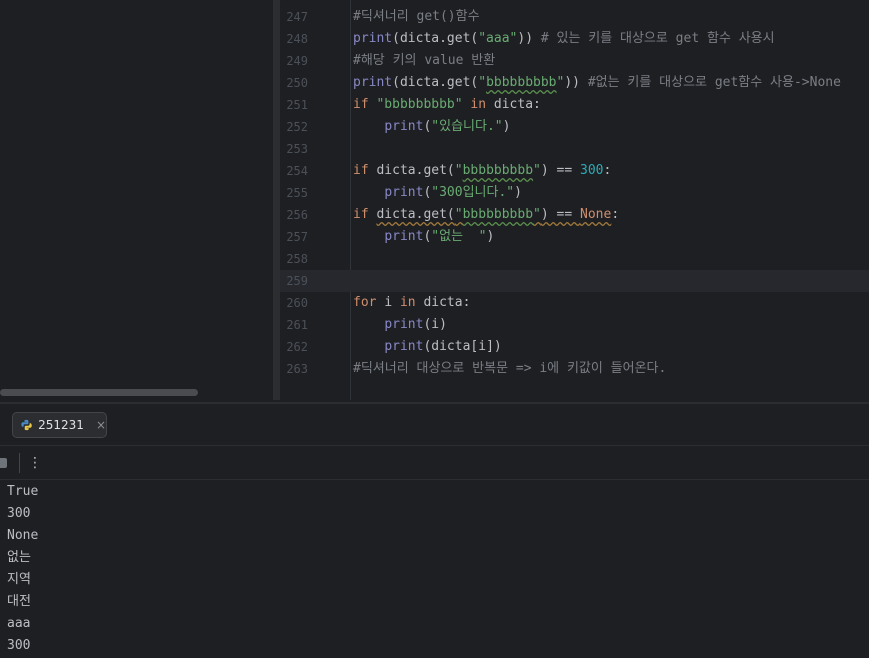 This screenshot has height=658, width=869. What do you see at coordinates (297, 171) in the screenshot?
I see `line-number: 254` at bounding box center [297, 171].